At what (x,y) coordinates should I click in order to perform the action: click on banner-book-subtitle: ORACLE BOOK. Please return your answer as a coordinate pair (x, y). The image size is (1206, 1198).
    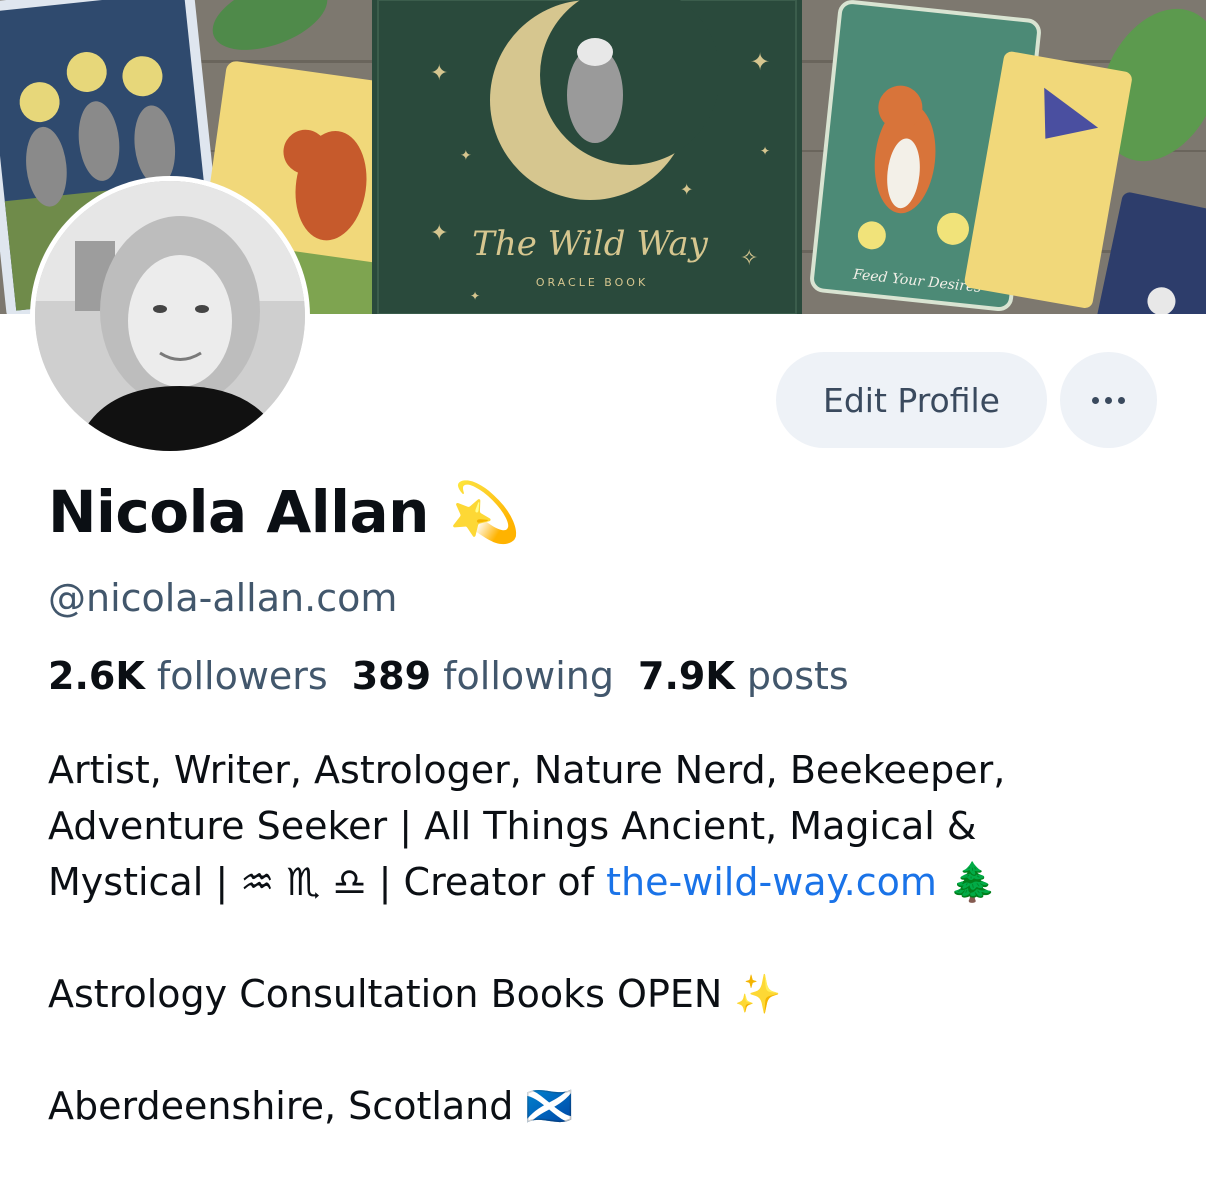
    Looking at the image, I should click on (592, 282).